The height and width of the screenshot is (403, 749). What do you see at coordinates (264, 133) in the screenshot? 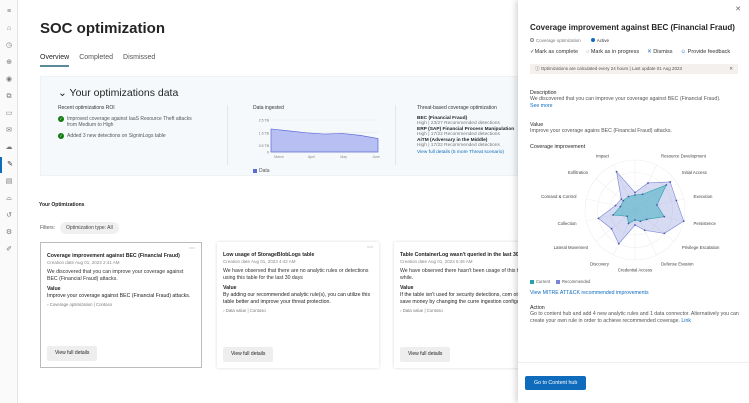
I see `y-tick-label: 1.5 TB` at bounding box center [264, 133].